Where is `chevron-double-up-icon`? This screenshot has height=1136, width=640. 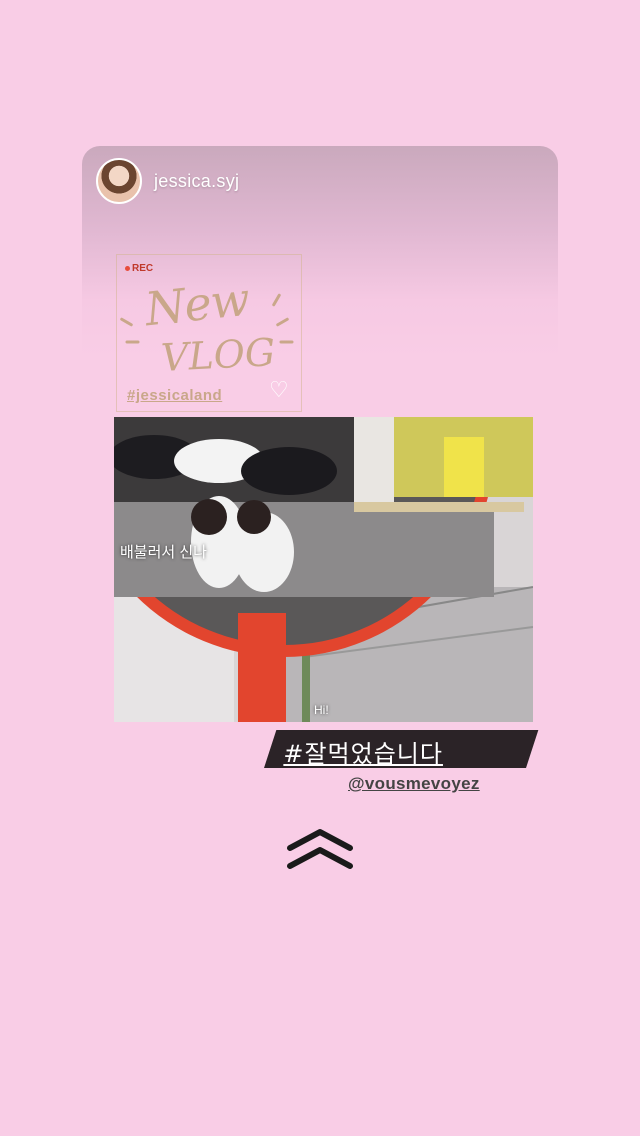
chevron-double-up-icon is located at coordinates (320, 850).